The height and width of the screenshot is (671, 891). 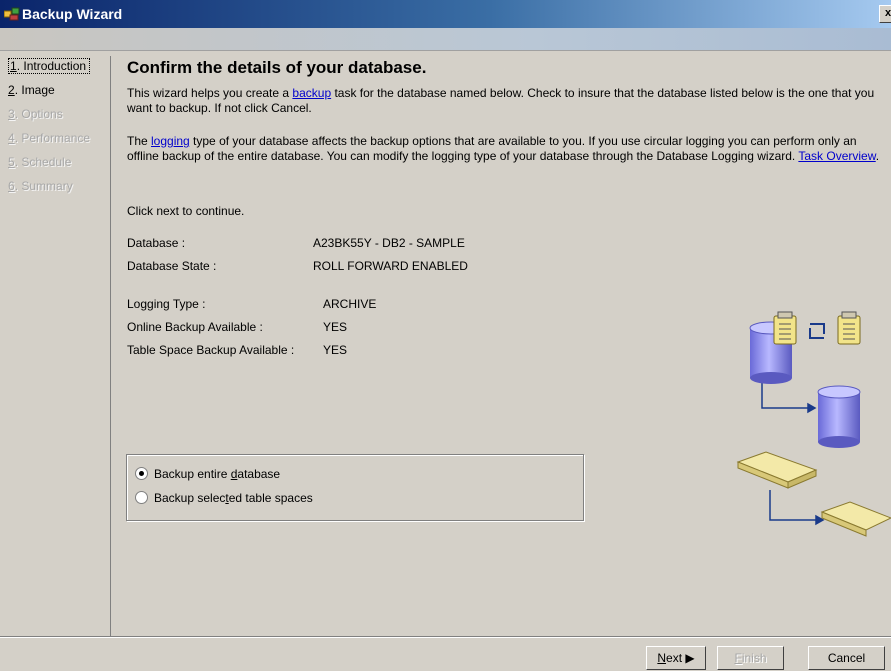 What do you see at coordinates (11, 114) in the screenshot?
I see `nav-step-number: 3` at bounding box center [11, 114].